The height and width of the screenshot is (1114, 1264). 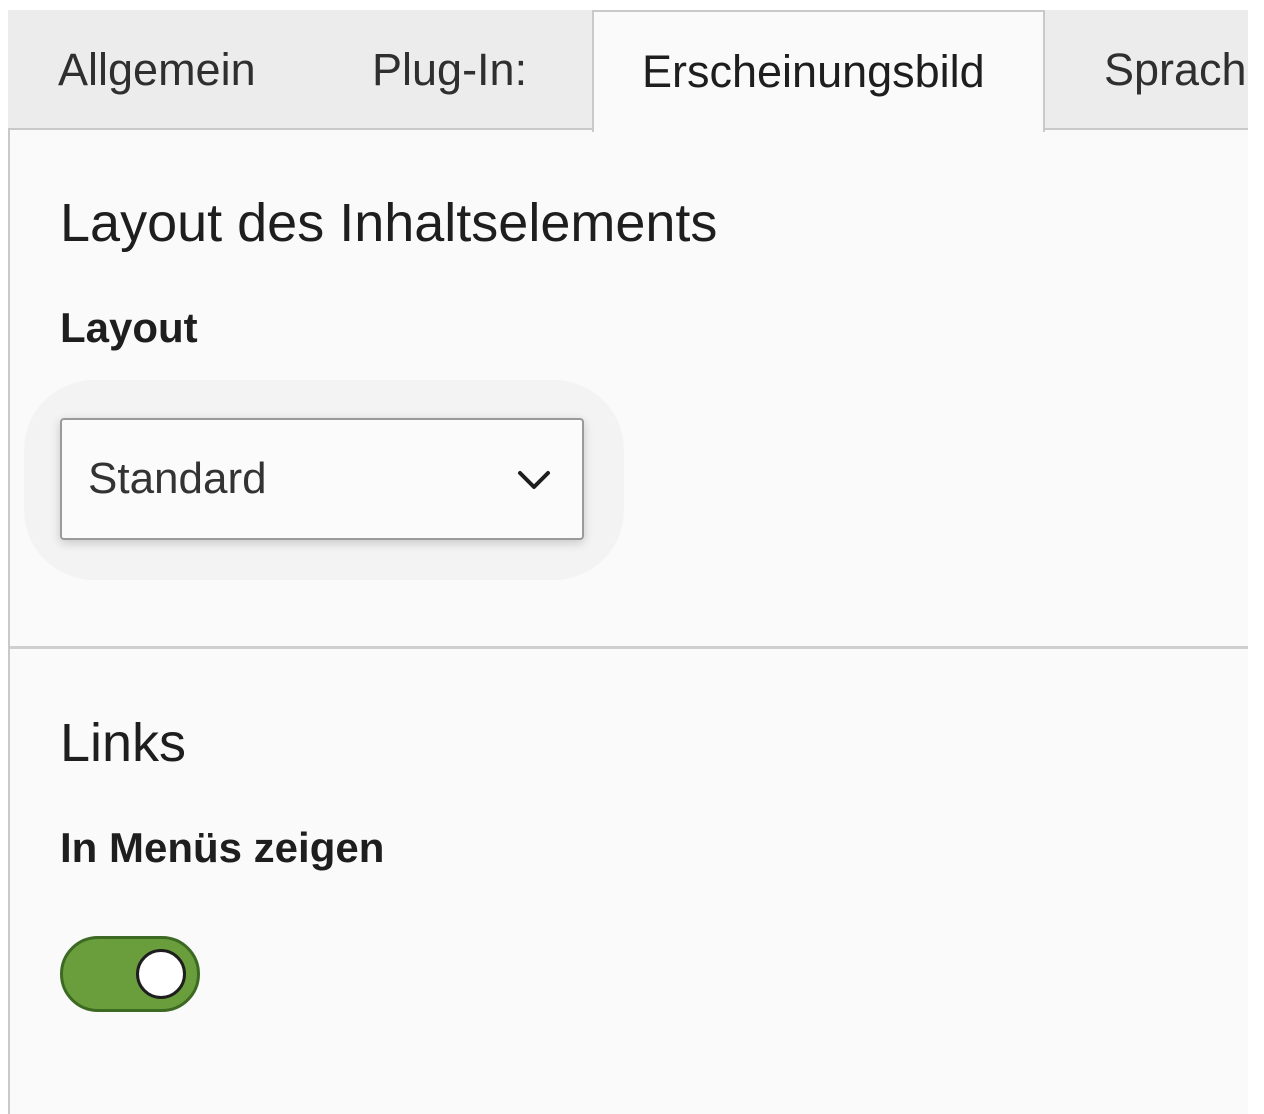 What do you see at coordinates (222, 847) in the screenshot?
I see `field-label-show-in-menus: In Menüs zeigen` at bounding box center [222, 847].